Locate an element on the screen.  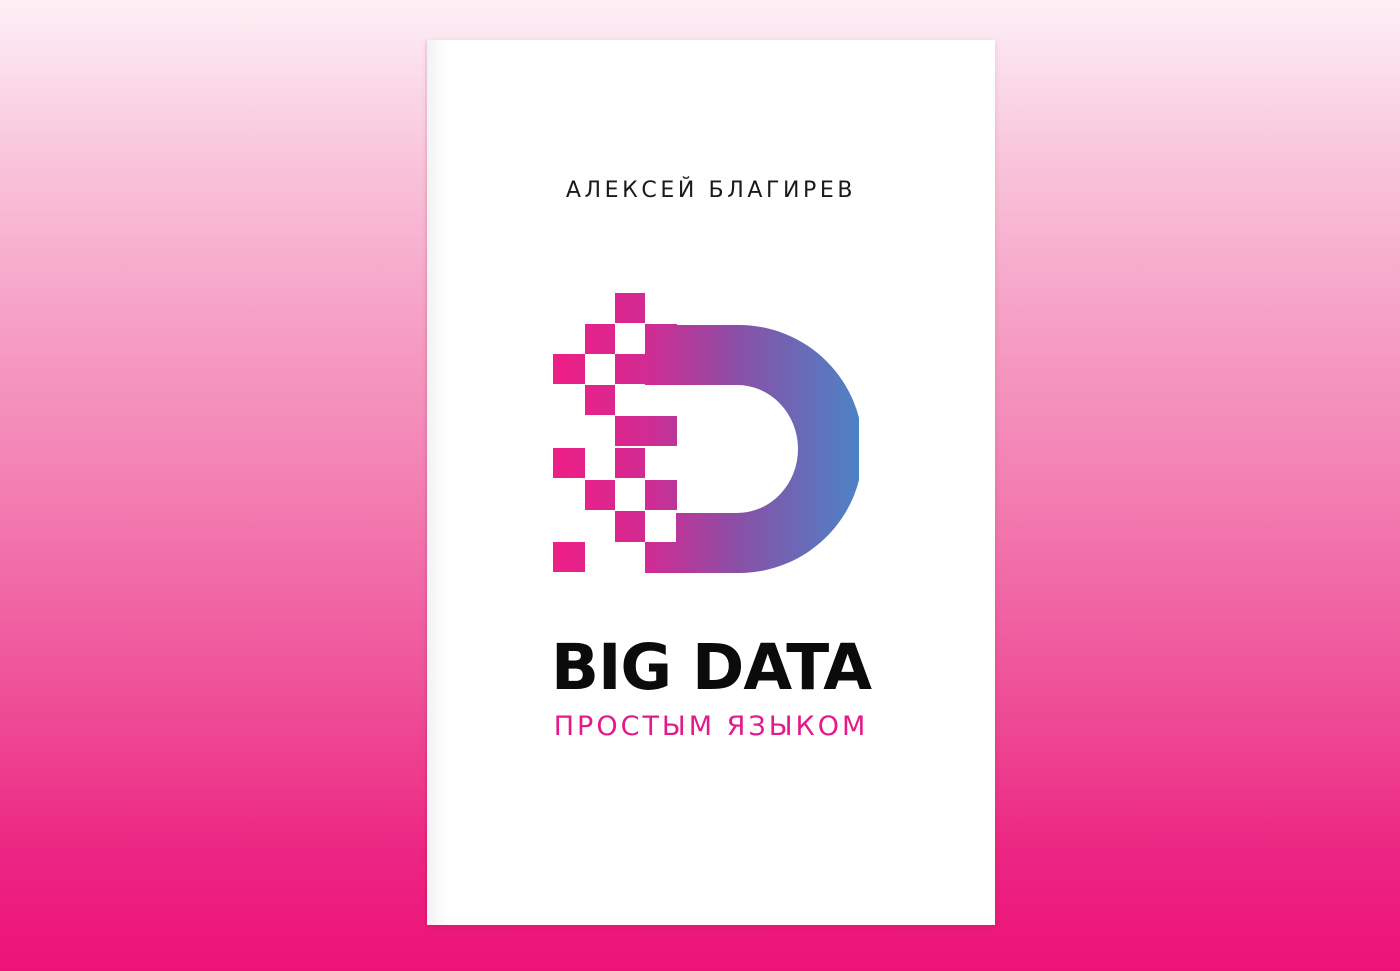
pixelated-d-logo-icon is located at coordinates (706, 433).